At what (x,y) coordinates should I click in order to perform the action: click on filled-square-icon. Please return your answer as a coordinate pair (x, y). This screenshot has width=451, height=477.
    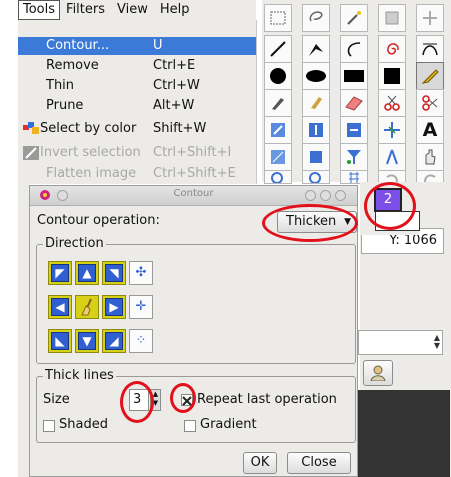
    Looking at the image, I should click on (392, 76).